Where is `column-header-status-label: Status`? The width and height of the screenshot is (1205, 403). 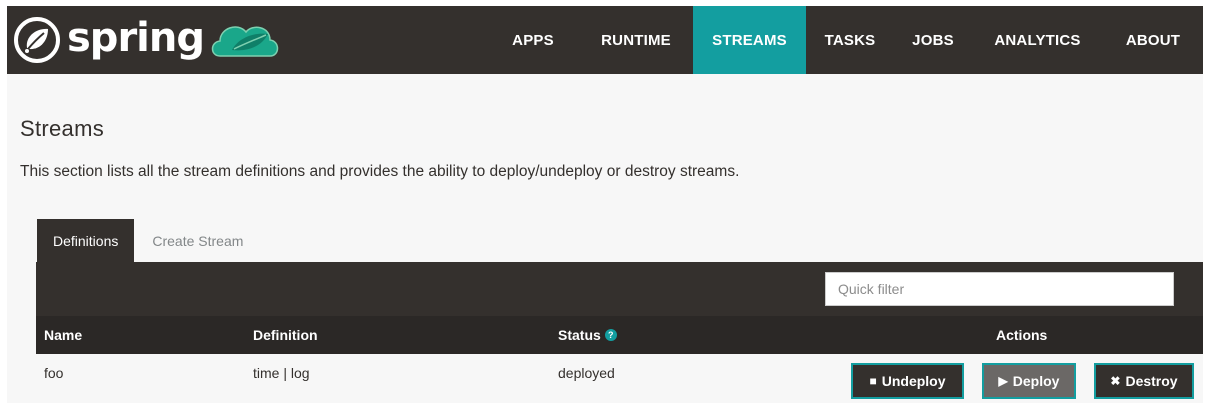 column-header-status-label: Status is located at coordinates (579, 335).